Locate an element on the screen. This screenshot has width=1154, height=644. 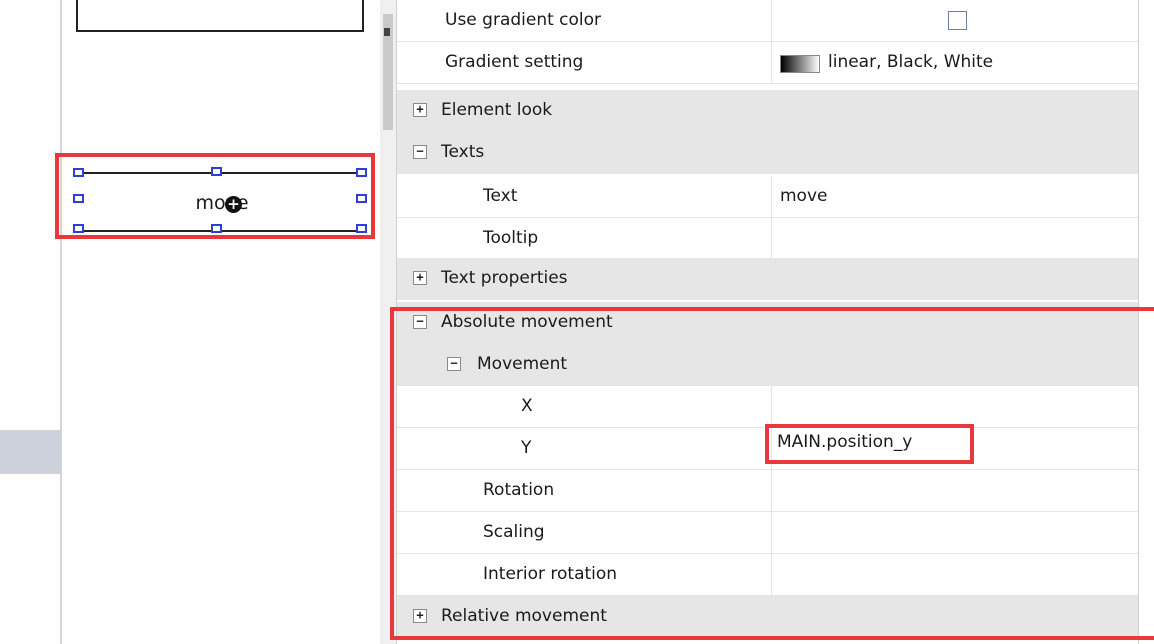
category-label: Text properties is located at coordinates (504, 278).